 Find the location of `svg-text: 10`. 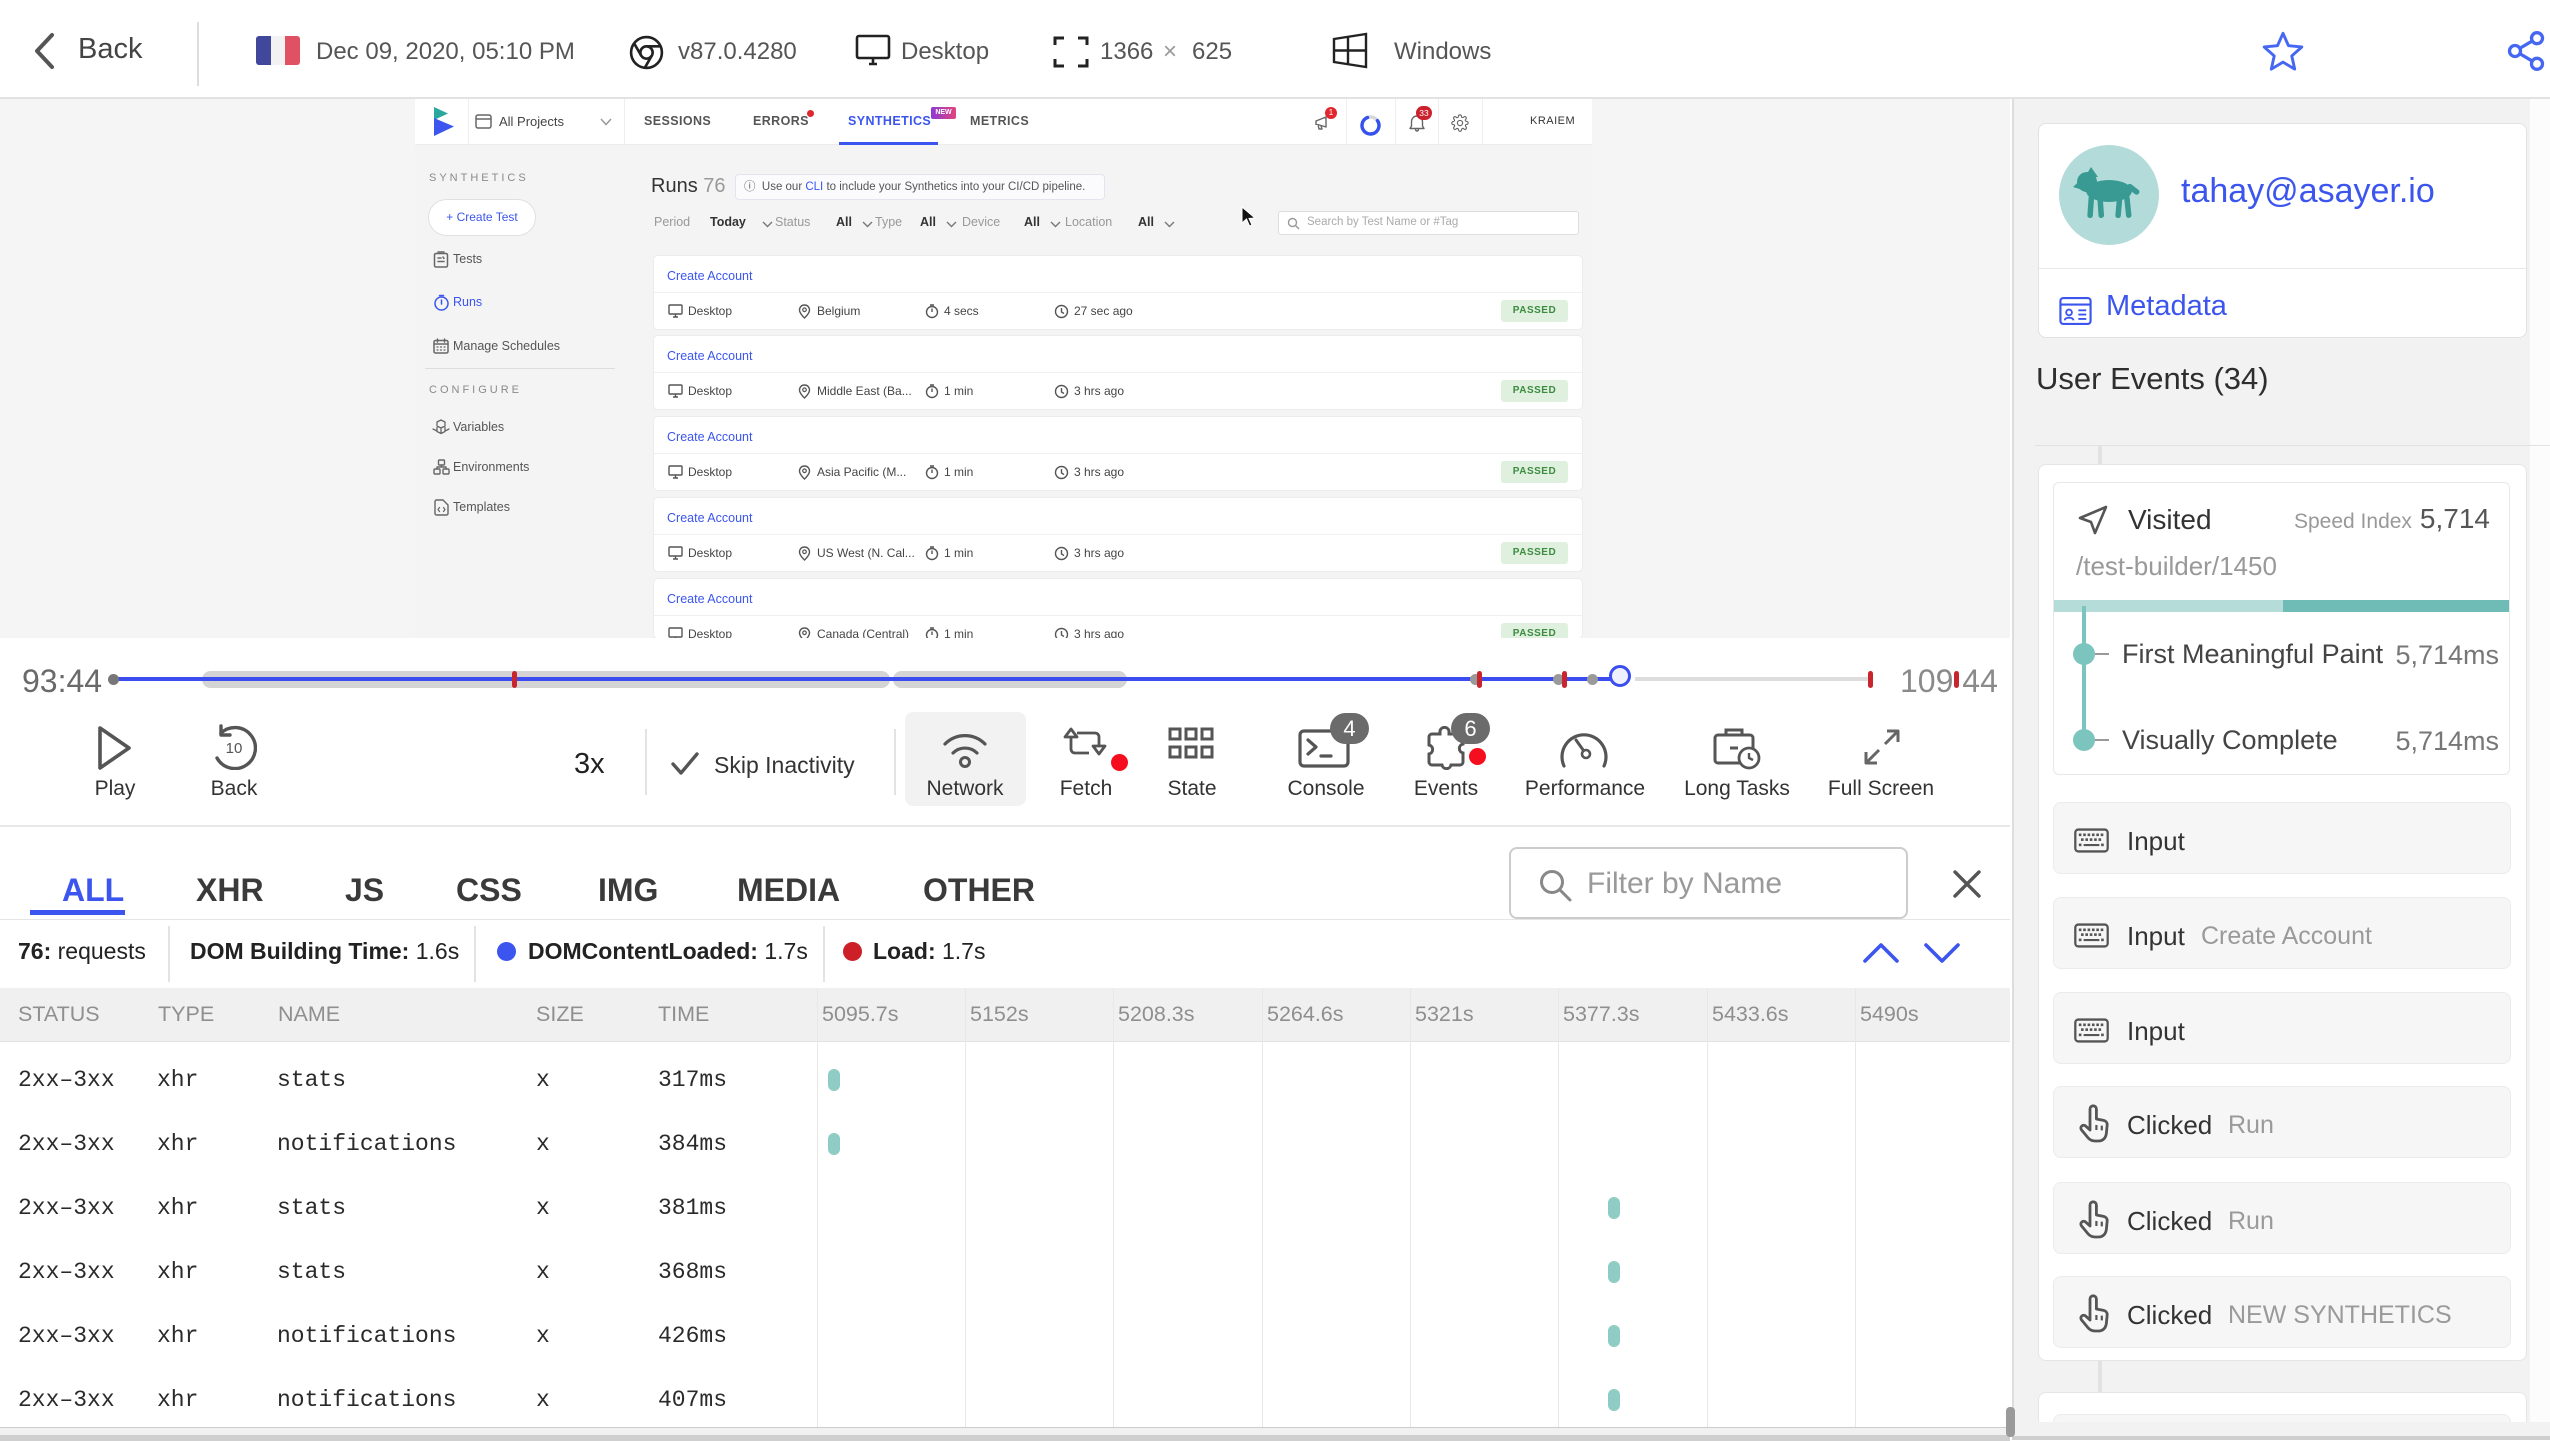

svg-text: 10 is located at coordinates (234, 748).